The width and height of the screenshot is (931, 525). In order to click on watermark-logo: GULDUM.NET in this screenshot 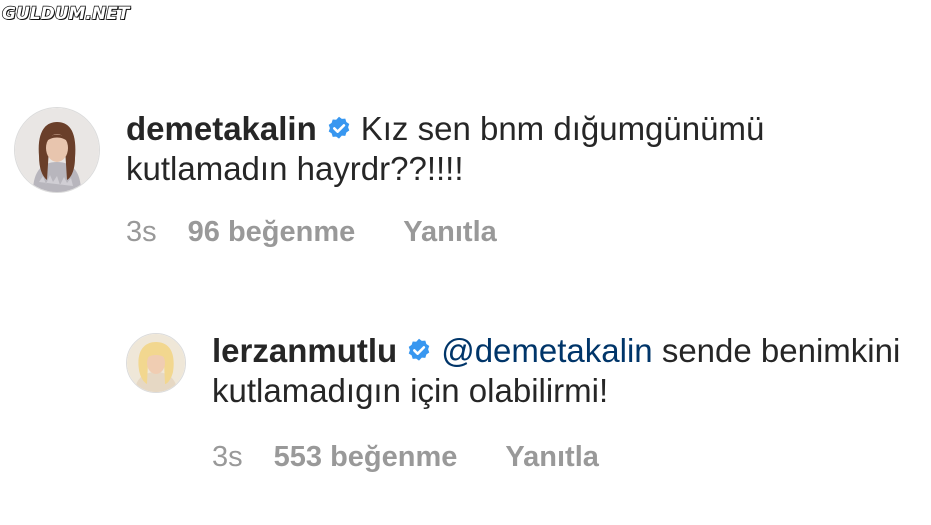, I will do `click(65, 13)`.